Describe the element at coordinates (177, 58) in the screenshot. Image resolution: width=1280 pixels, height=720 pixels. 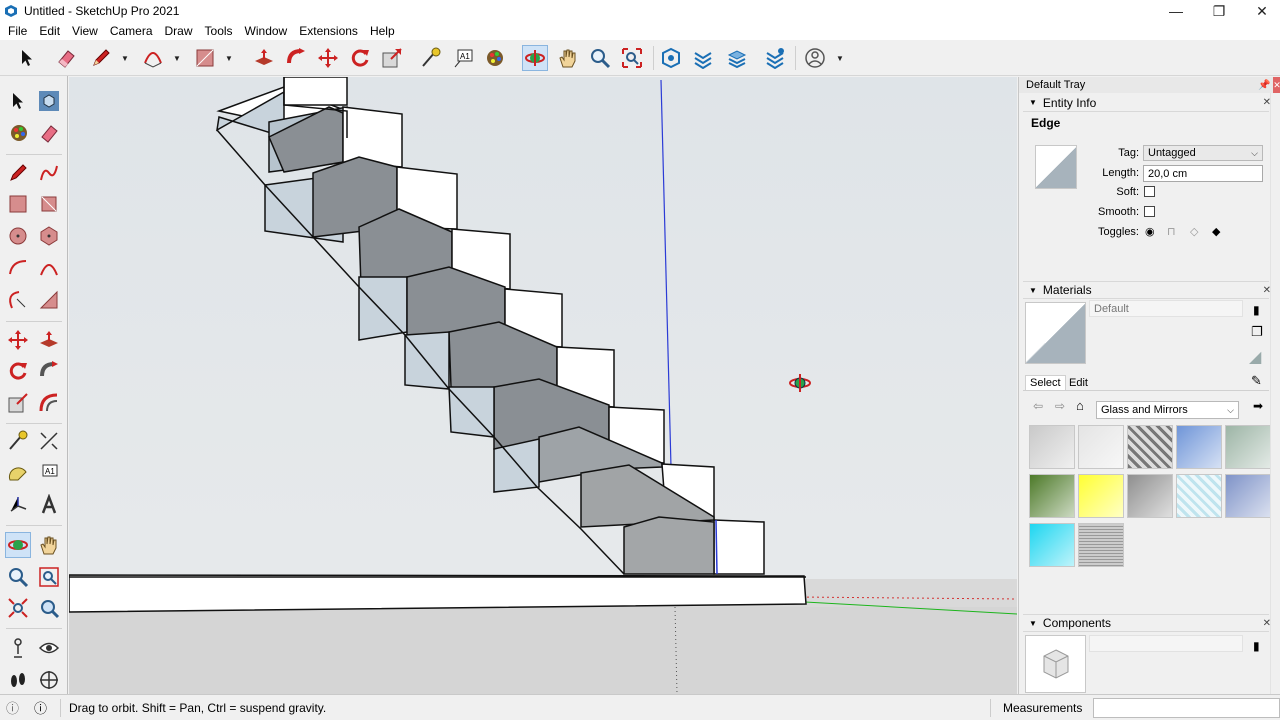
I see `arc-tool-dropdown: ▼` at that location.